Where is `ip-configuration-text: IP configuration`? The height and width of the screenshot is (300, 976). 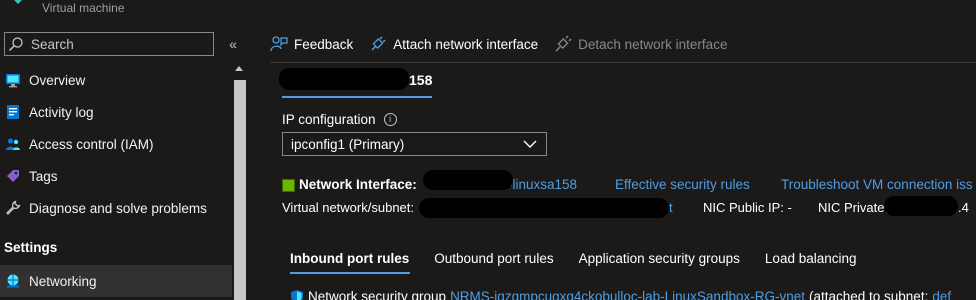
ip-configuration-text: IP configuration is located at coordinates (329, 119).